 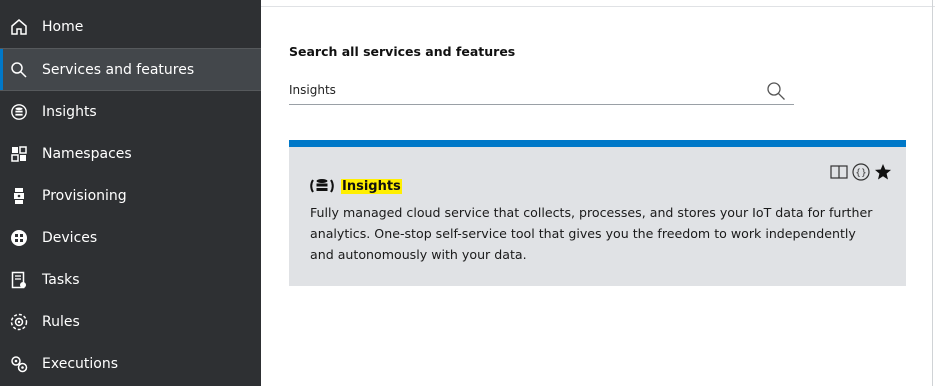 I want to click on namespaces-icon, so click(x=19, y=154).